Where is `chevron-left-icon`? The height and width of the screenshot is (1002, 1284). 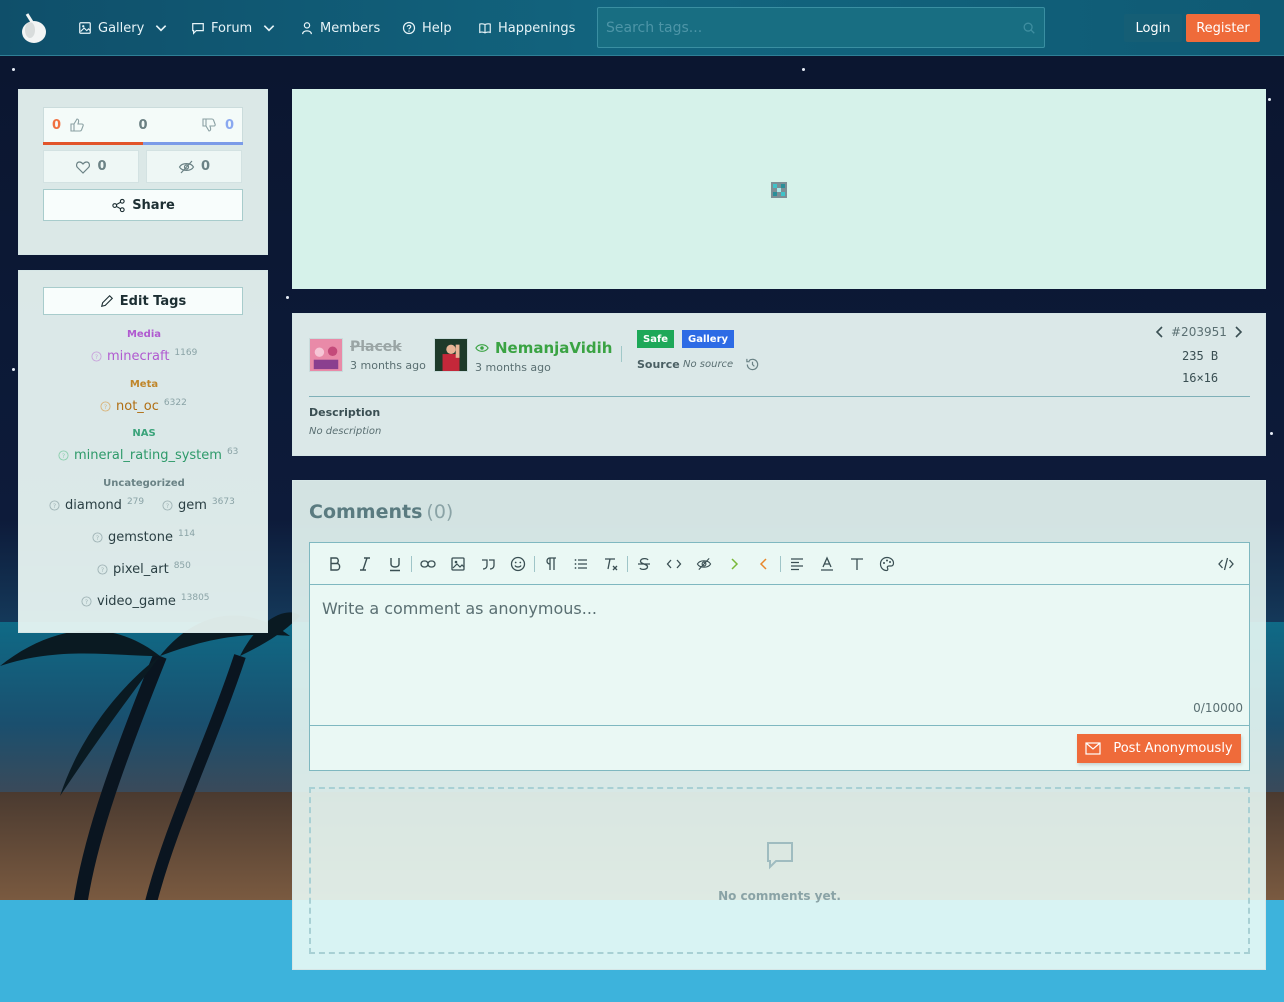
chevron-left-icon is located at coordinates (1160, 332).